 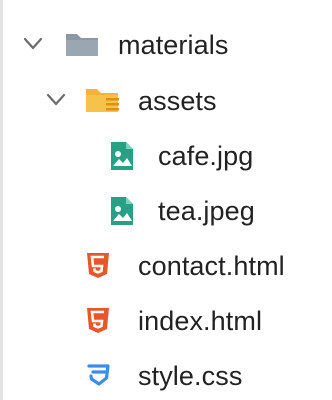 What do you see at coordinates (173, 45) in the screenshot?
I see `tree-item-label: materials` at bounding box center [173, 45].